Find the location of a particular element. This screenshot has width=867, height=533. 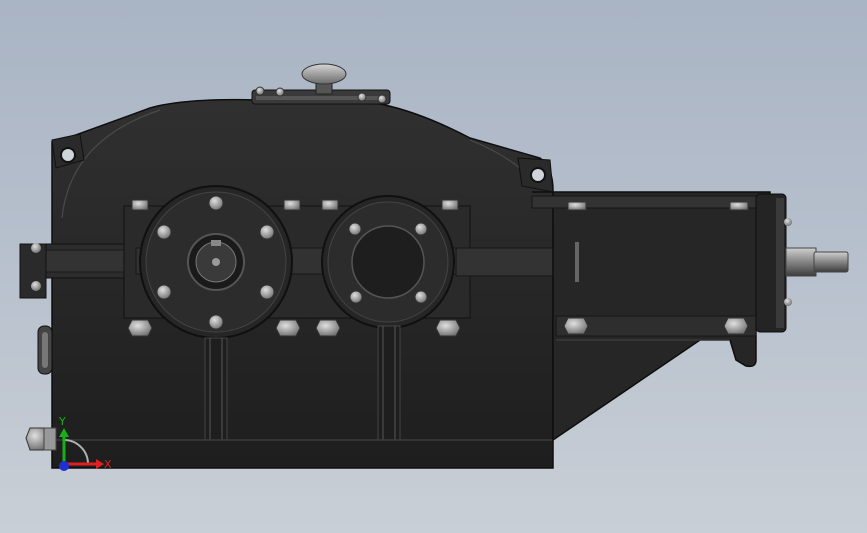

inspection-cover-rim is located at coordinates (321, 98).